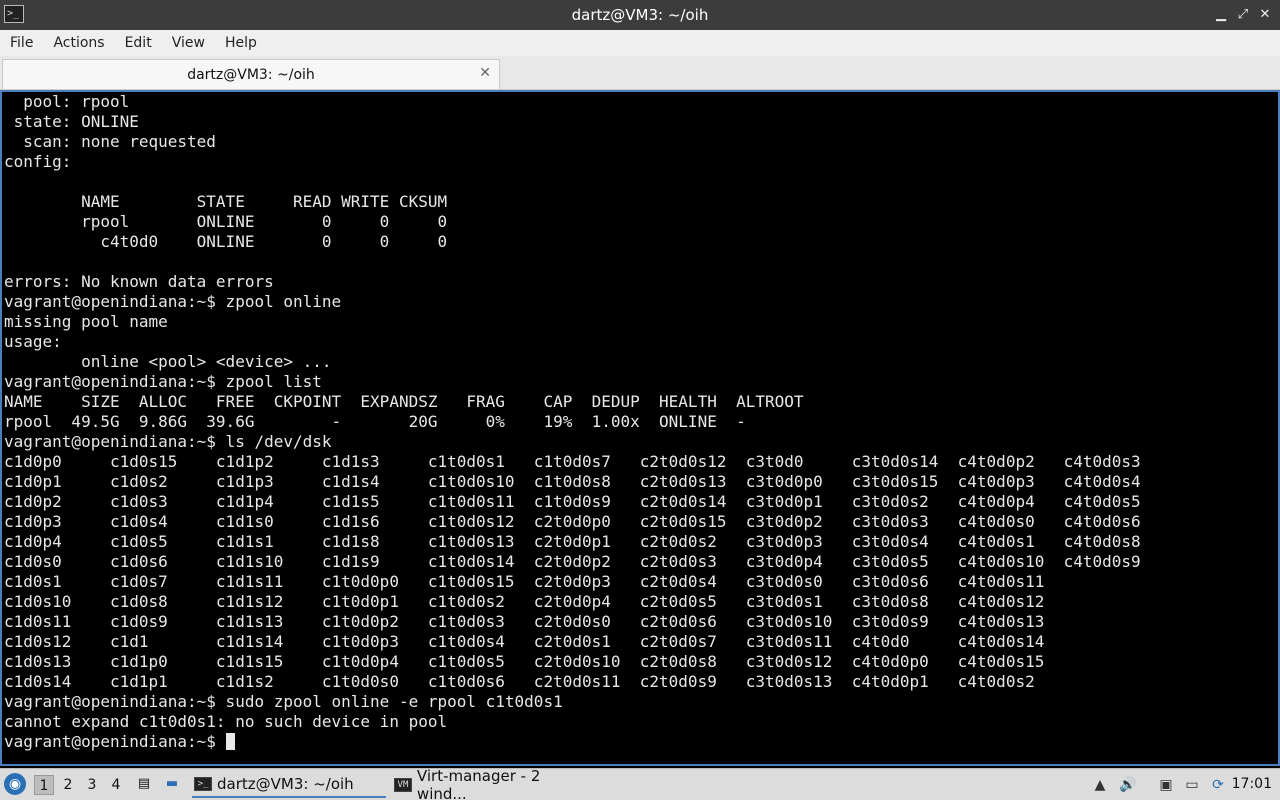 The image size is (1280, 800). I want to click on terminal-line: rpool ONLINE 0 0 0, so click(226, 221).